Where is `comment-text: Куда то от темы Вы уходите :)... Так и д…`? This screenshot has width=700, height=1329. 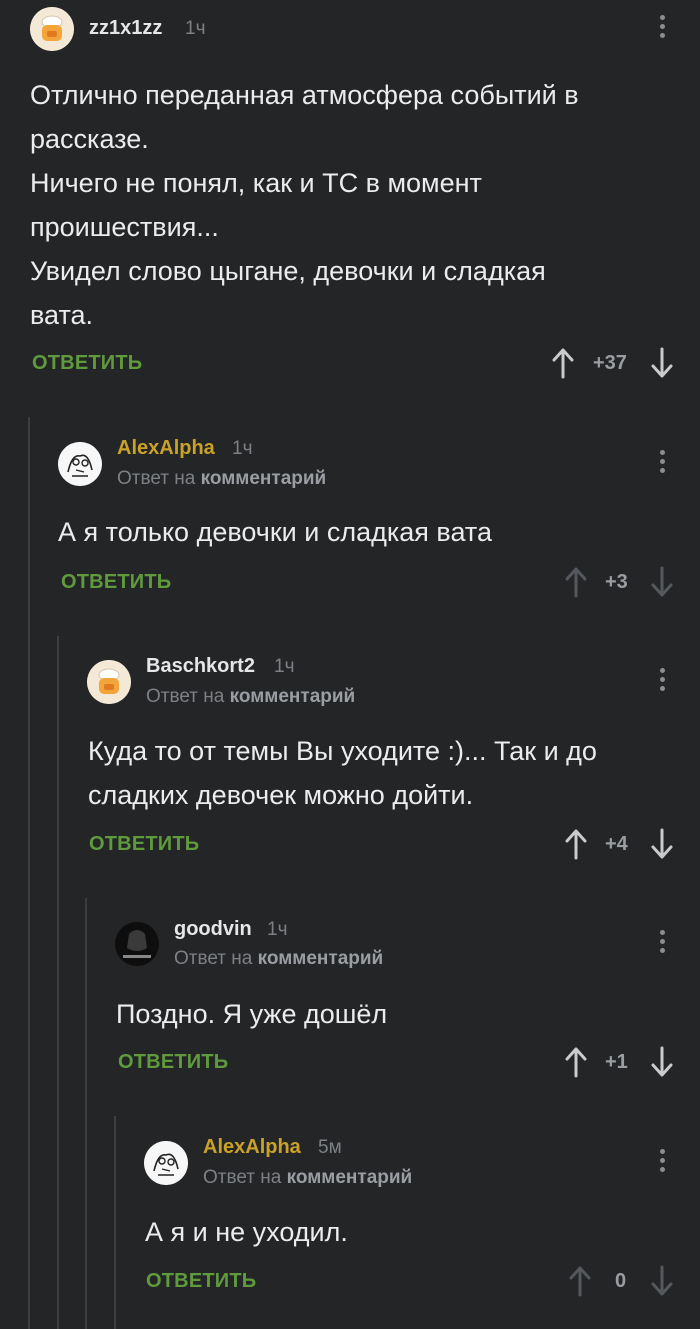
comment-text: Куда то от темы Вы уходите :)... Так и д… is located at coordinates (383, 773).